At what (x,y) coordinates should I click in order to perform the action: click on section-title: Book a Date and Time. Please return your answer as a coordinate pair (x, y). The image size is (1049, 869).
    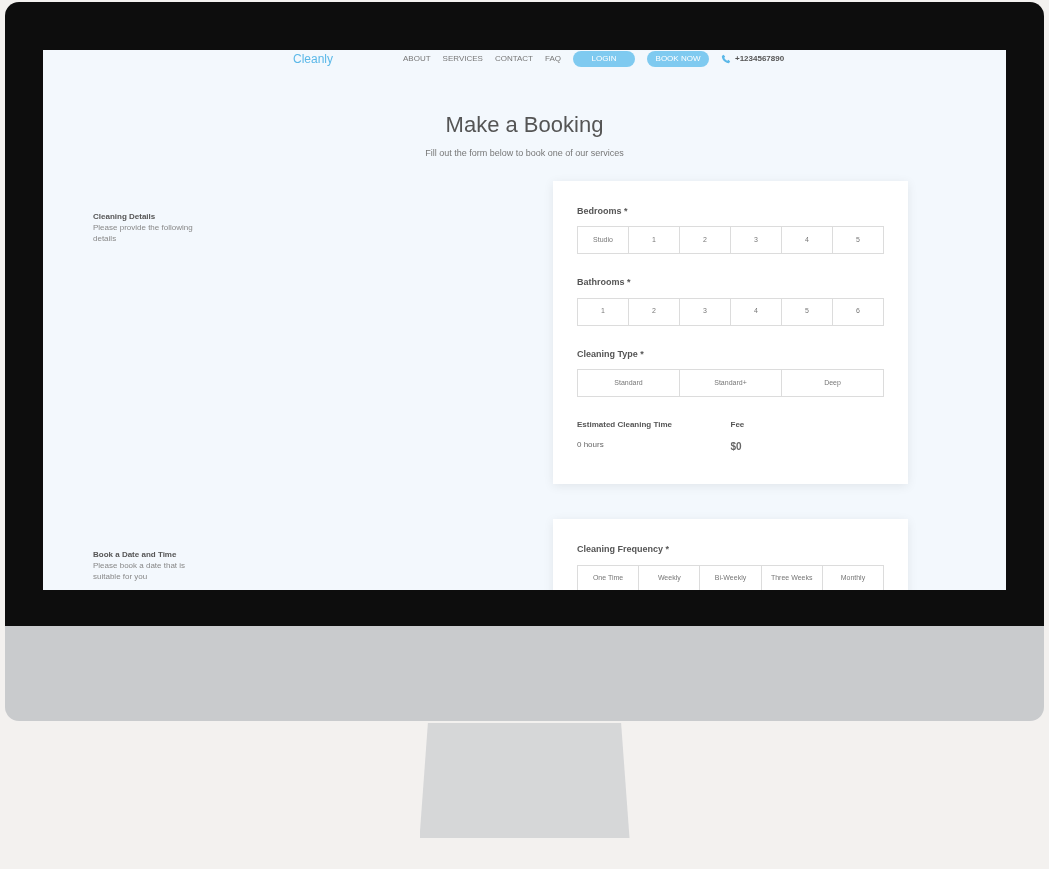
    Looking at the image, I should click on (135, 554).